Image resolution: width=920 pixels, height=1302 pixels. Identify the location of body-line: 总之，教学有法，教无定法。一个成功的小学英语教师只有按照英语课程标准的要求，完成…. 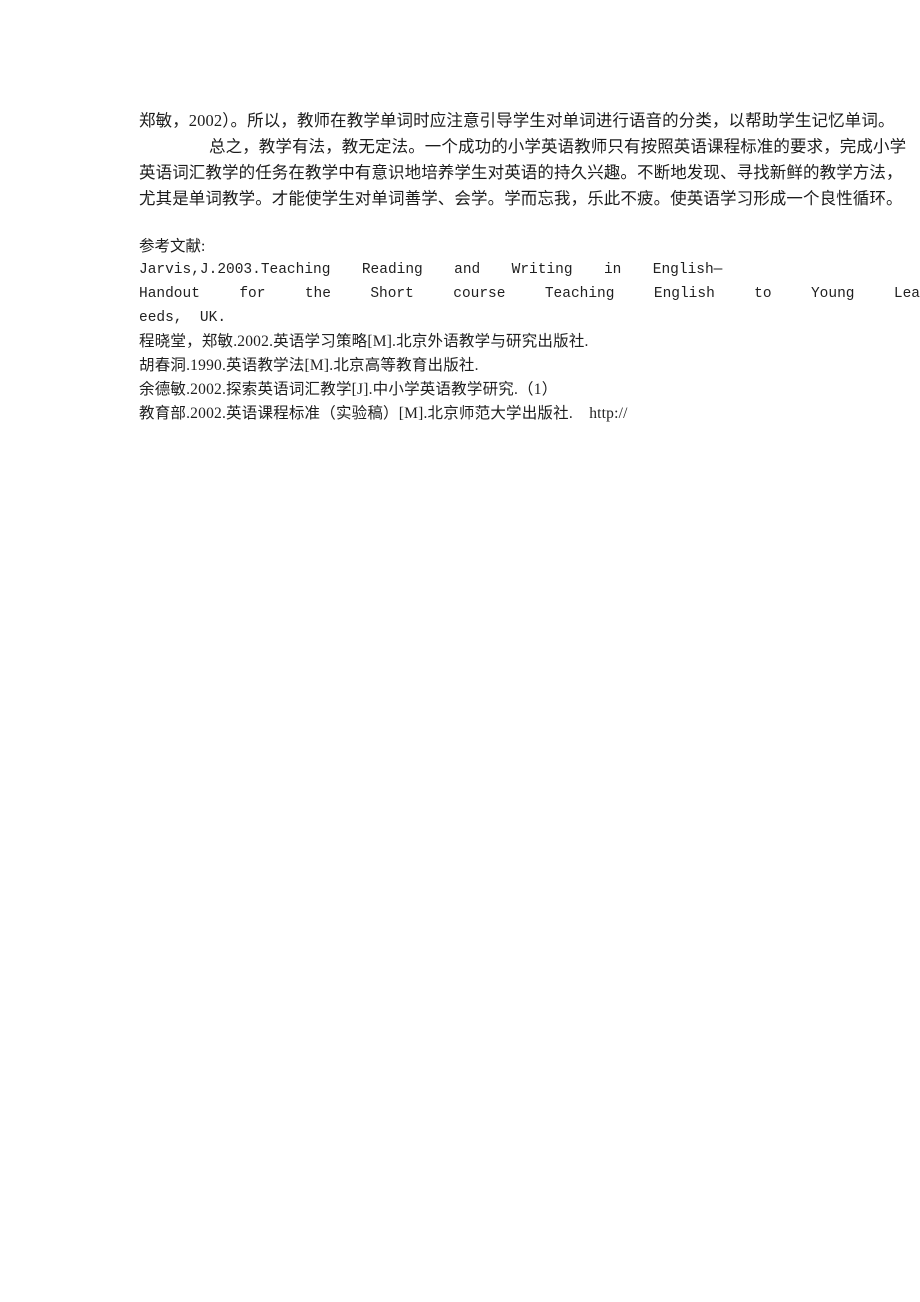
(558, 146).